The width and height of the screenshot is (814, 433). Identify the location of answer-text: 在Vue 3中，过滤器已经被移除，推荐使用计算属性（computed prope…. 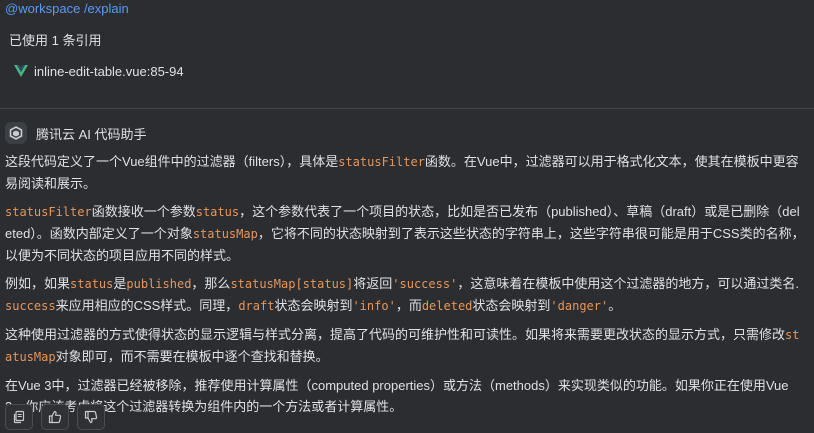
(397, 396).